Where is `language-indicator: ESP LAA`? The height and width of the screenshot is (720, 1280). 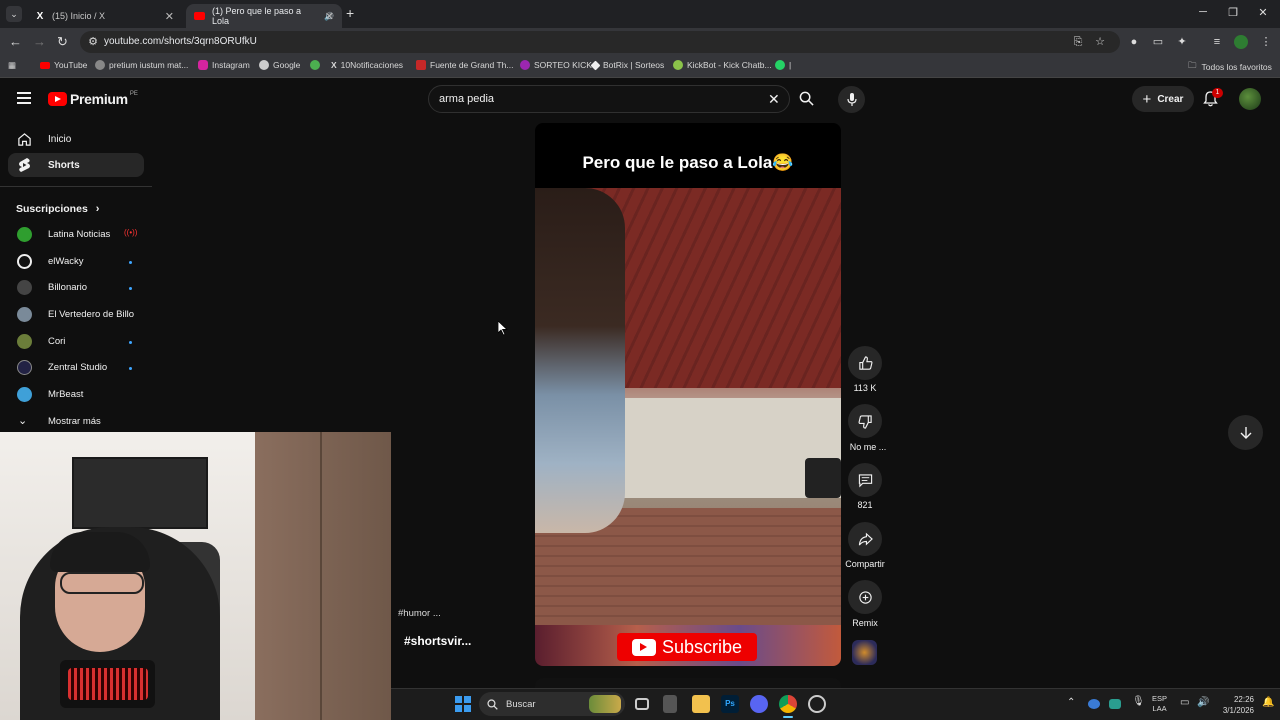
language-indicator: ESP LAA is located at coordinates (1159, 704).